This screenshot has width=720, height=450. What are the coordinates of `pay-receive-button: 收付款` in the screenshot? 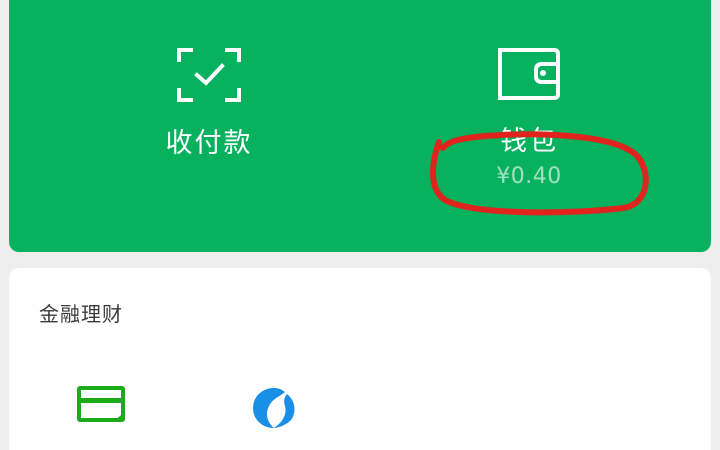 It's located at (209, 104).